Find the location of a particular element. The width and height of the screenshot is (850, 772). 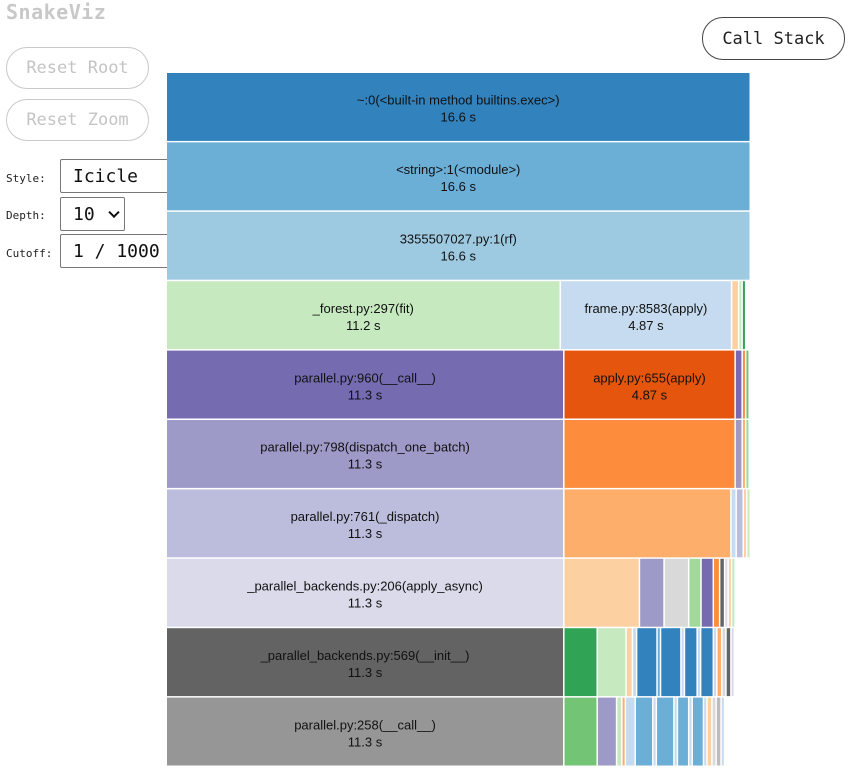

icicle-block-label: <string>:1(<module>) is located at coordinates (458, 169).